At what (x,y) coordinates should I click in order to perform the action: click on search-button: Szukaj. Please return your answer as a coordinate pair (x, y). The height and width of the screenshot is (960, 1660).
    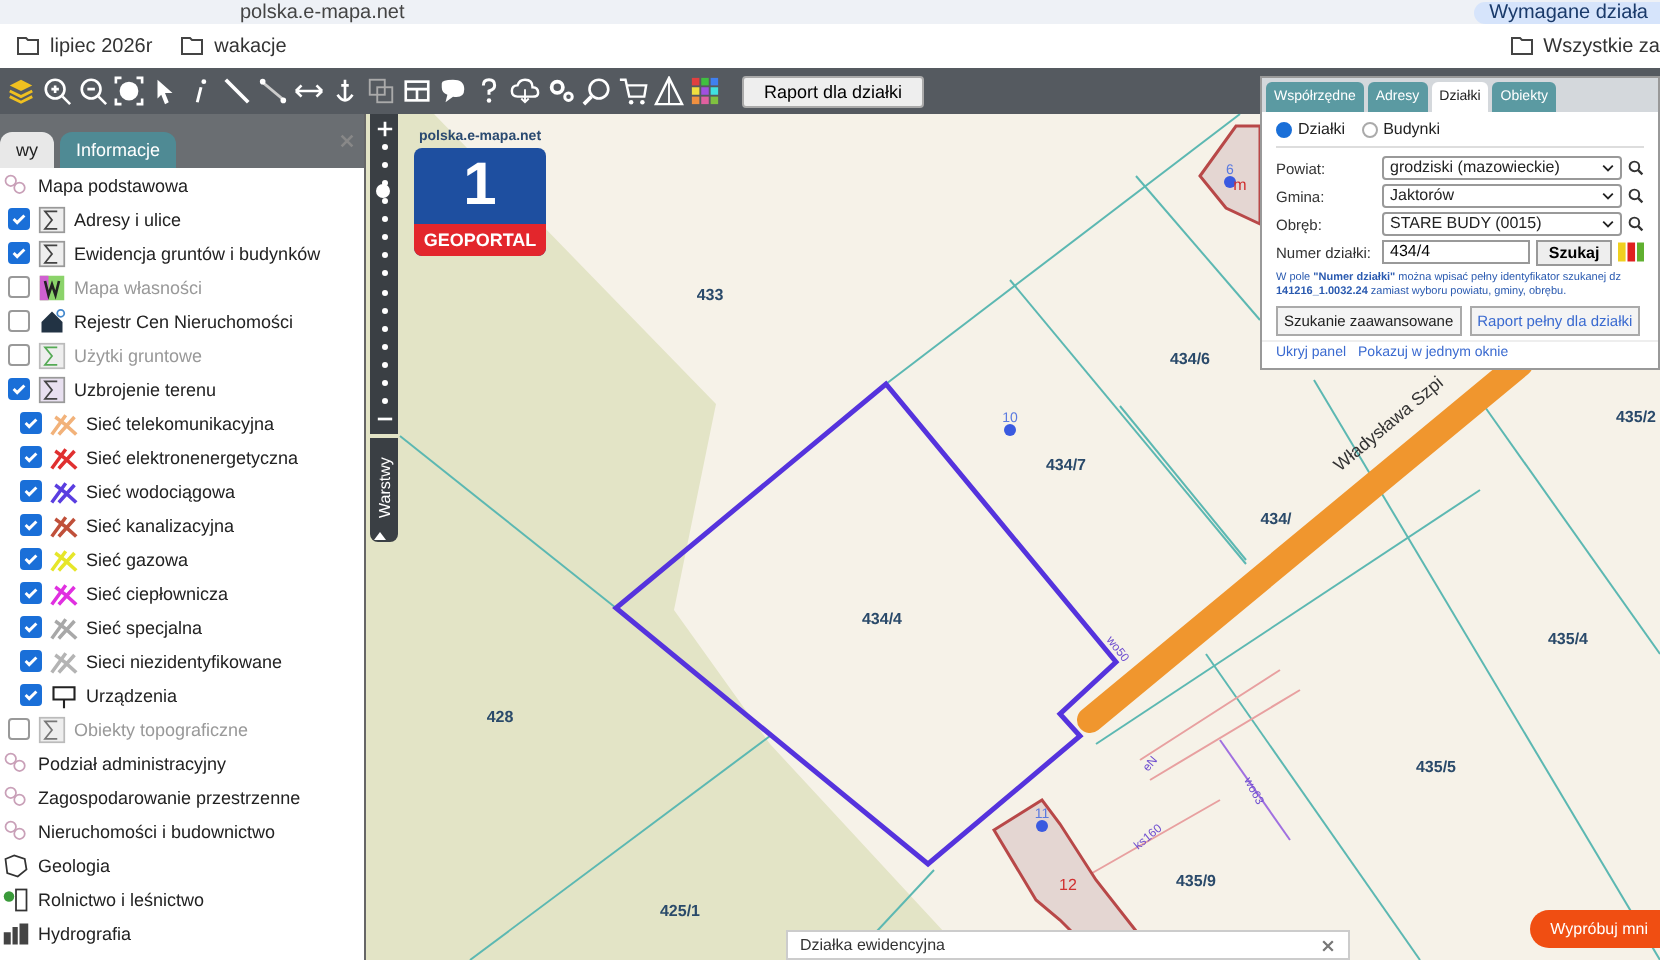
    Looking at the image, I should click on (1574, 252).